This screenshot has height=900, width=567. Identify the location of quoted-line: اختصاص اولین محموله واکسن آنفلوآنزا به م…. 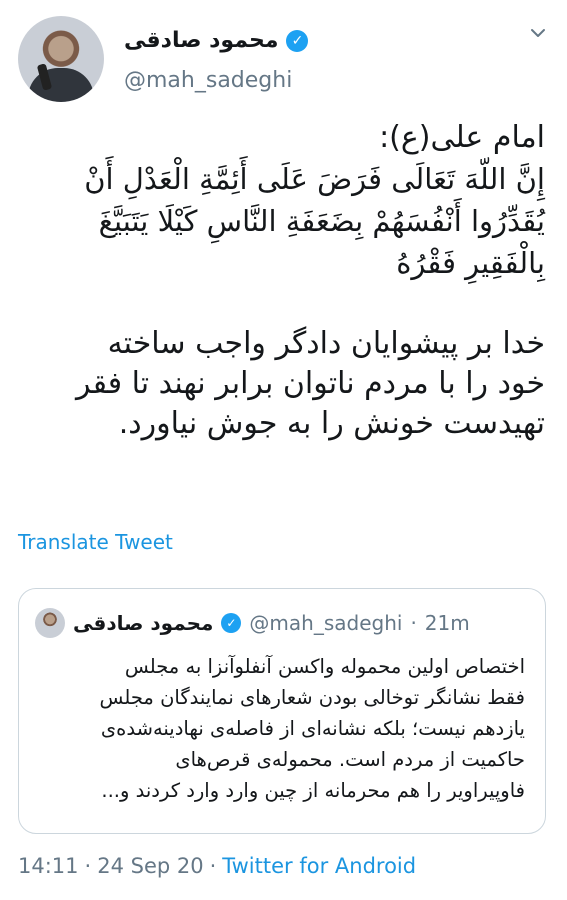
(324, 666).